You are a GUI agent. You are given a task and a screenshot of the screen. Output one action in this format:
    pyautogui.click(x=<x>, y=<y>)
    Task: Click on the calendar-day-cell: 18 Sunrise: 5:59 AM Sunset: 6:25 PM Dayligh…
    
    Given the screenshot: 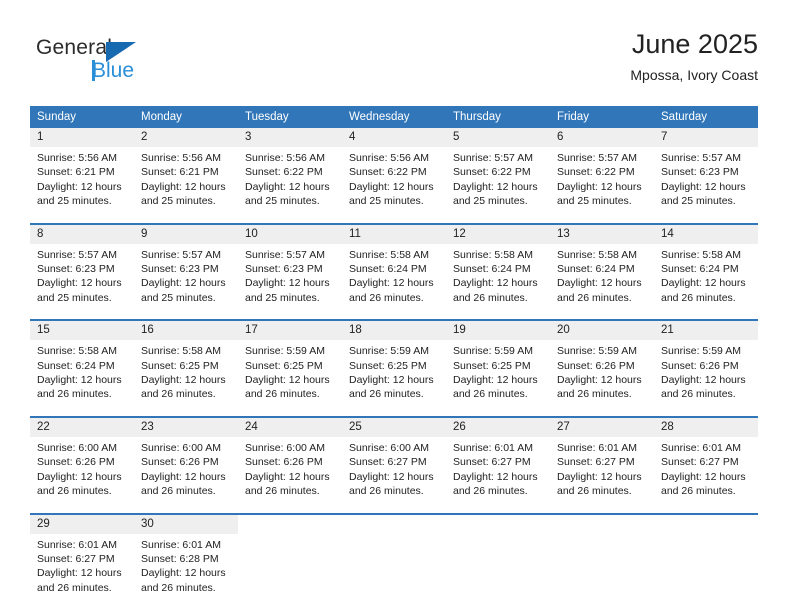 What is the action you would take?
    pyautogui.click(x=394, y=360)
    